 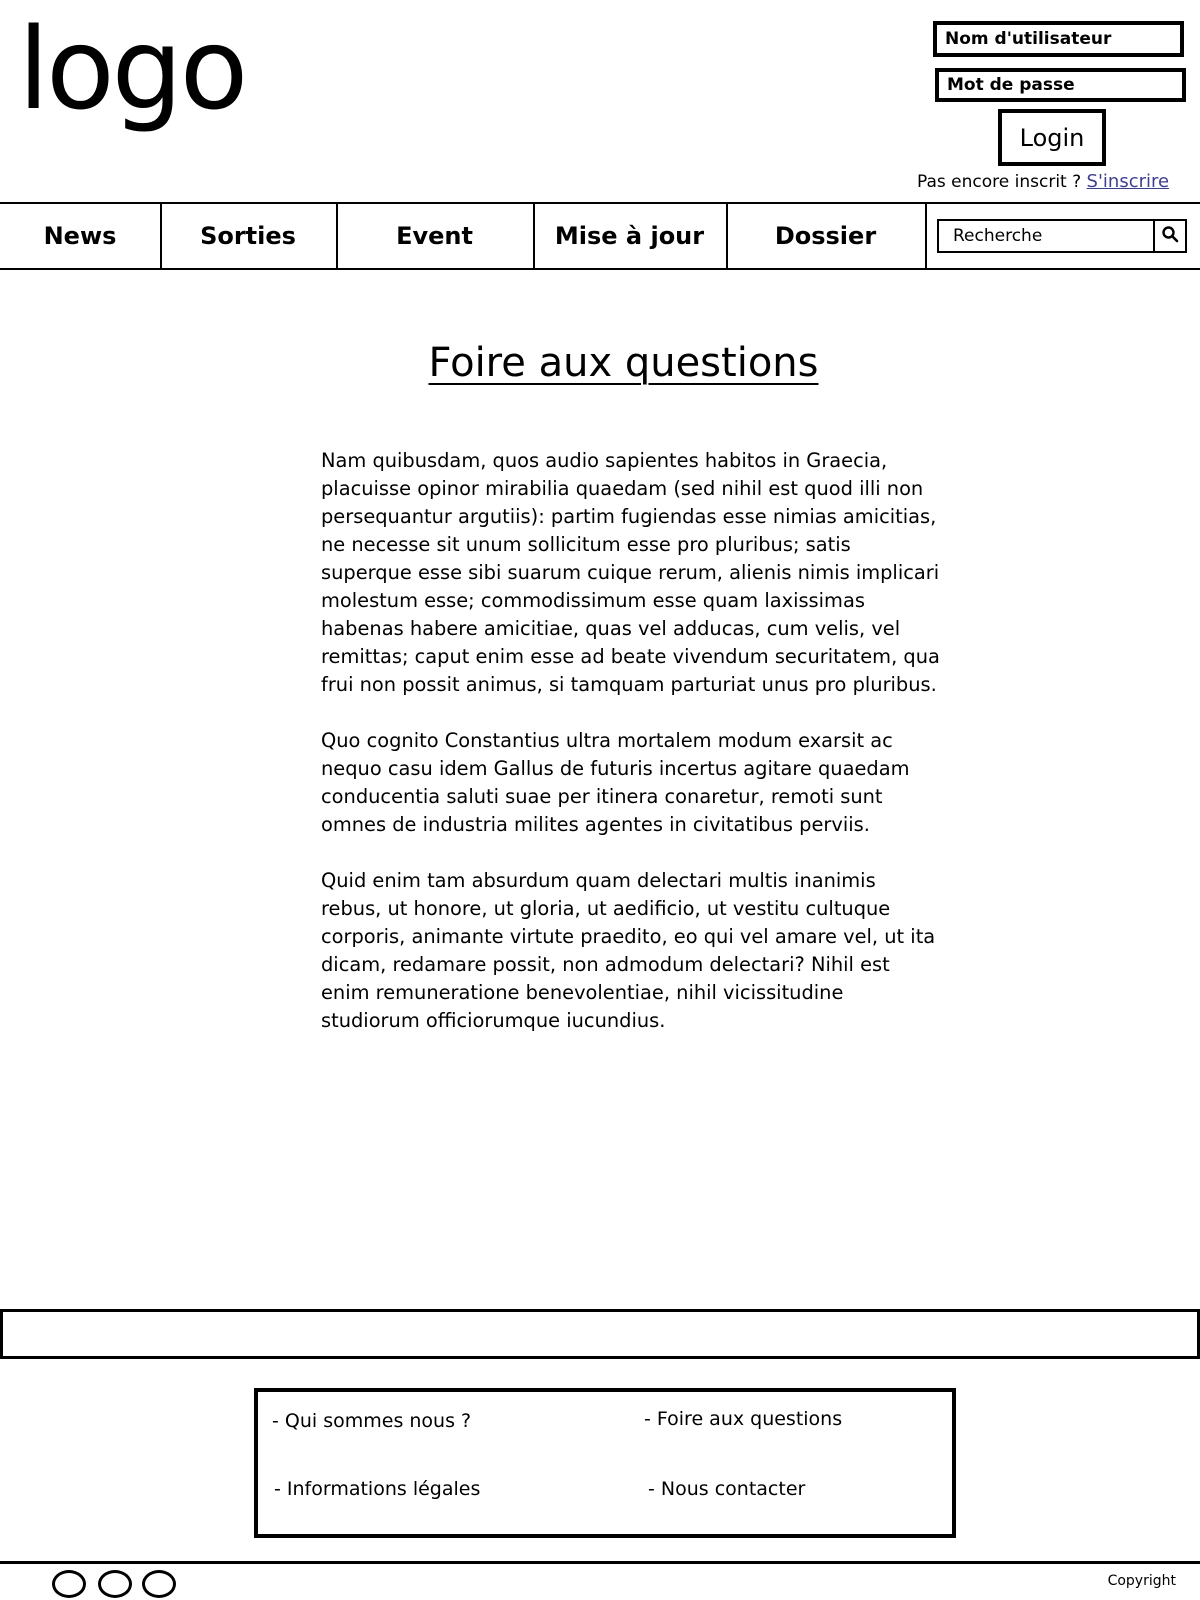 I want to click on search-input, so click(x=1047, y=236).